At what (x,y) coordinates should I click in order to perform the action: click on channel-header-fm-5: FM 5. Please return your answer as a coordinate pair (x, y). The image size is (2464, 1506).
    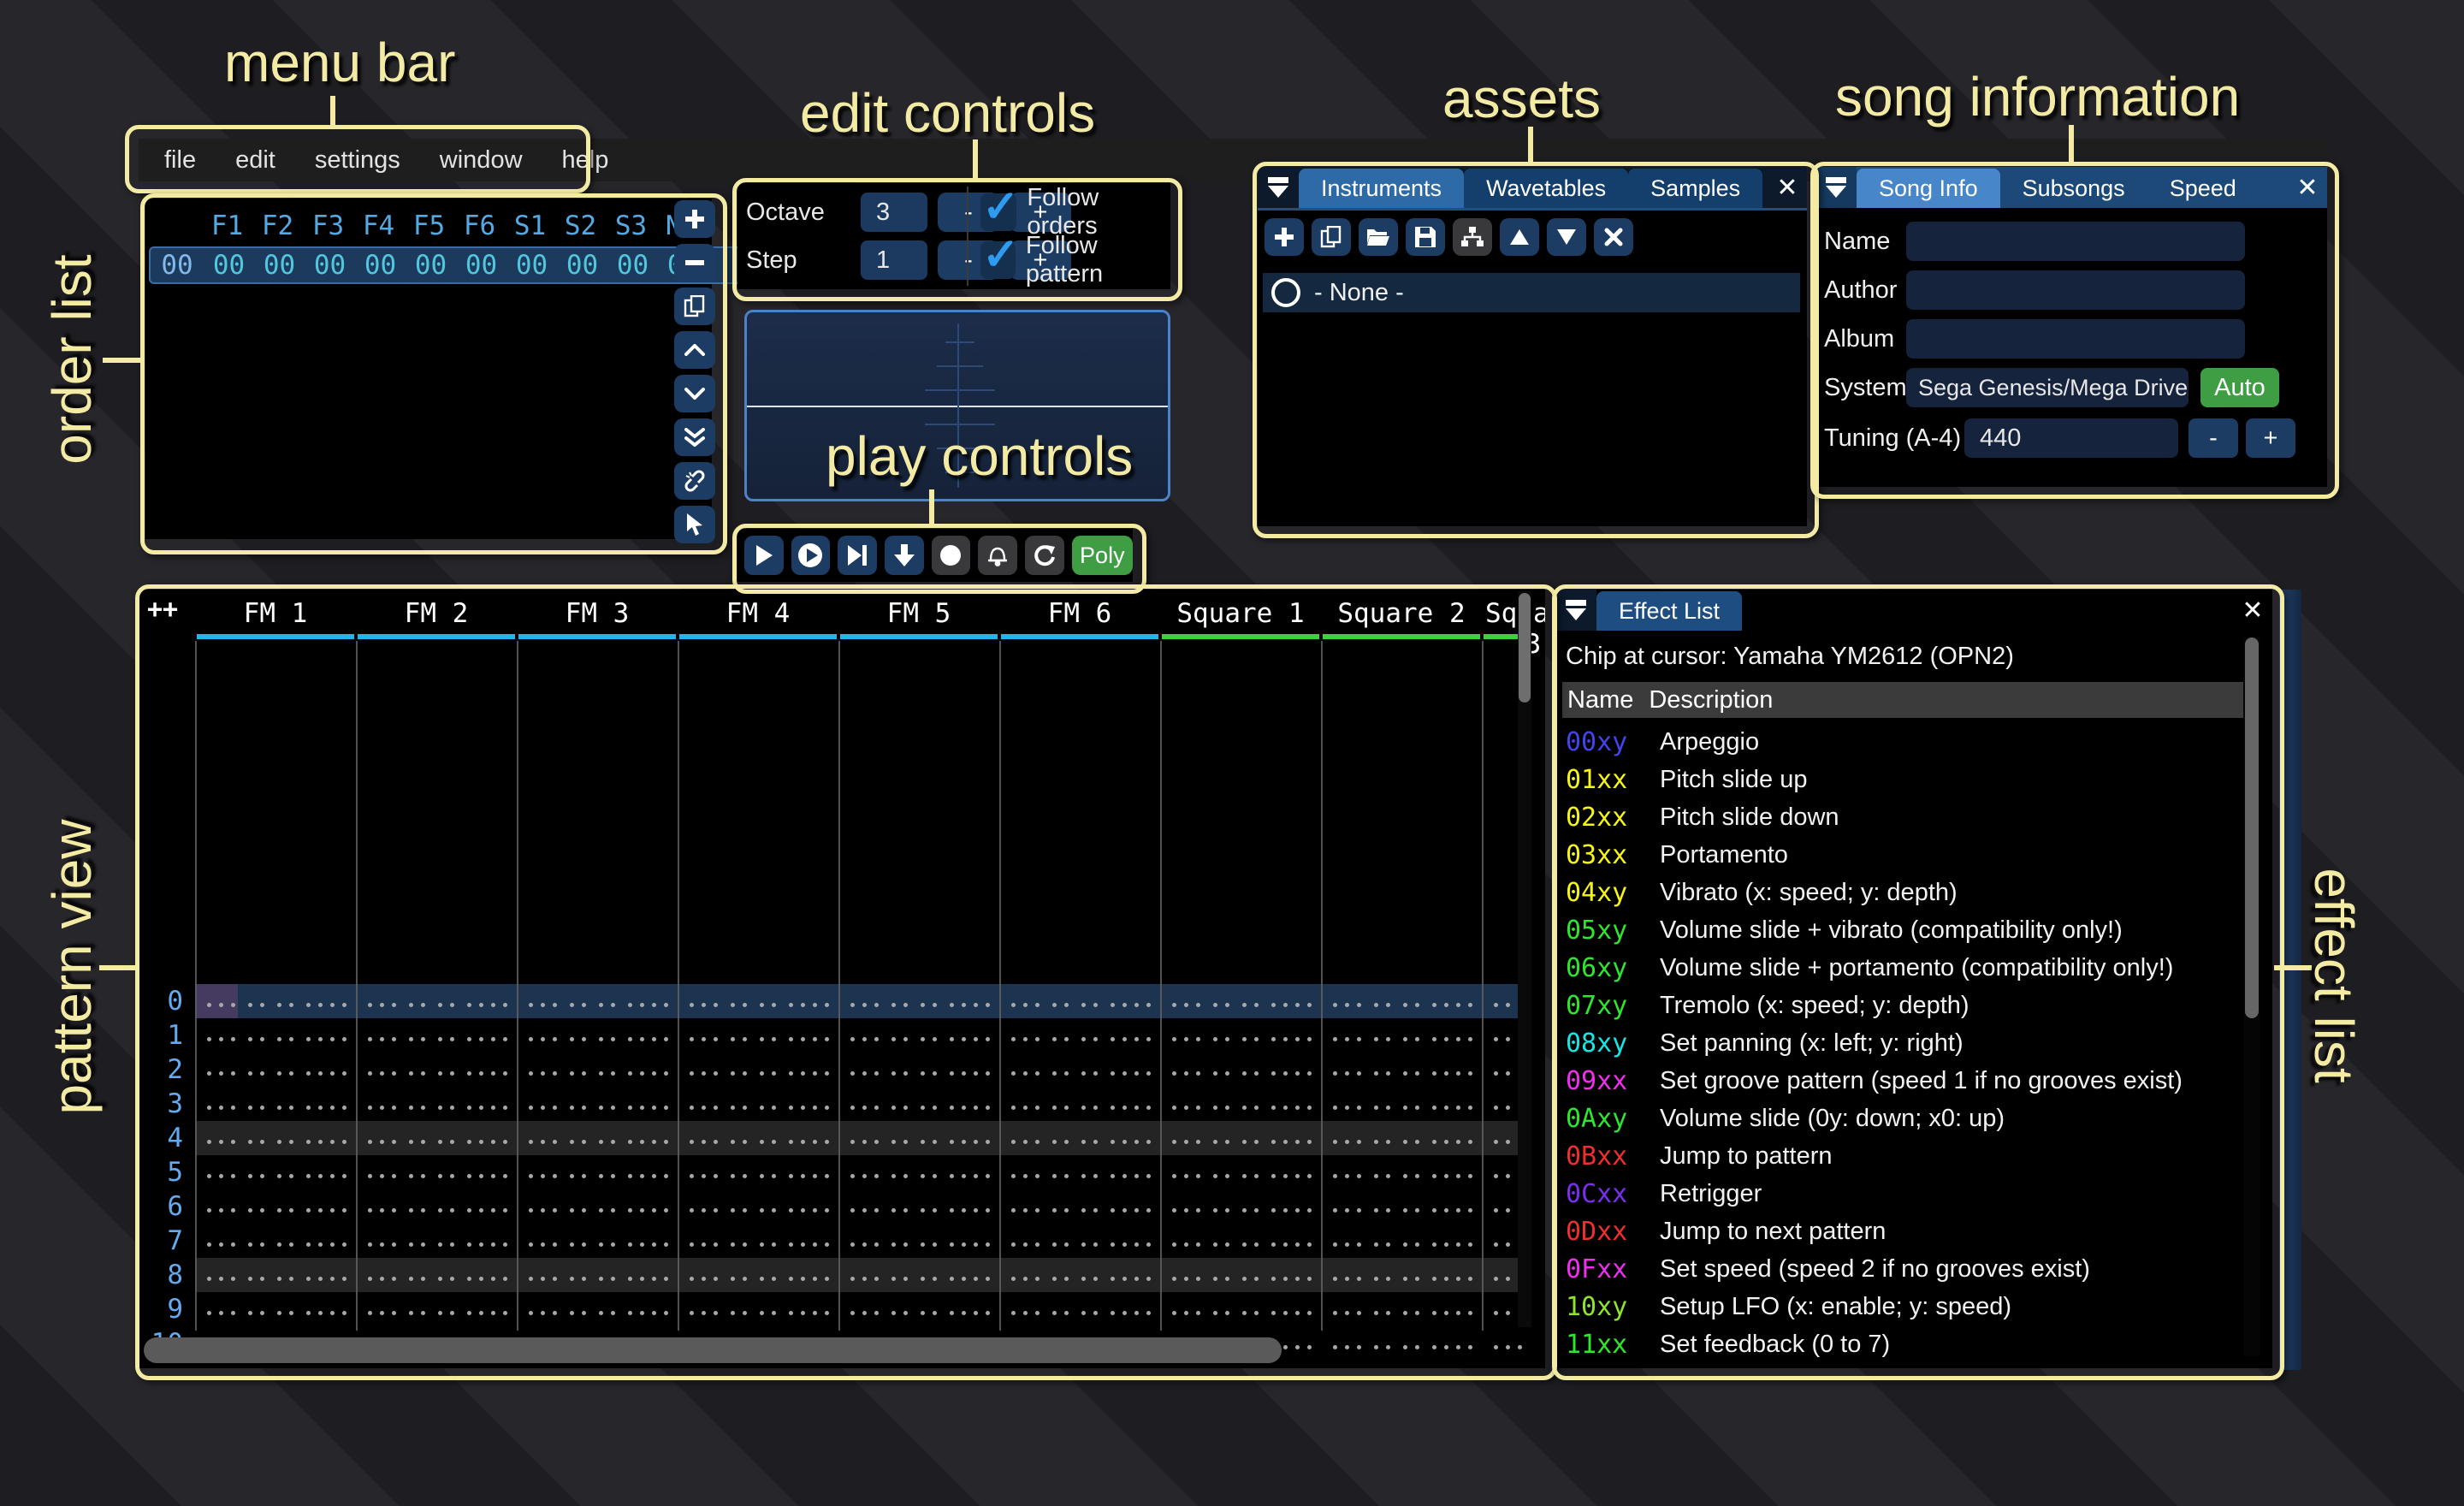
    Looking at the image, I should click on (918, 613).